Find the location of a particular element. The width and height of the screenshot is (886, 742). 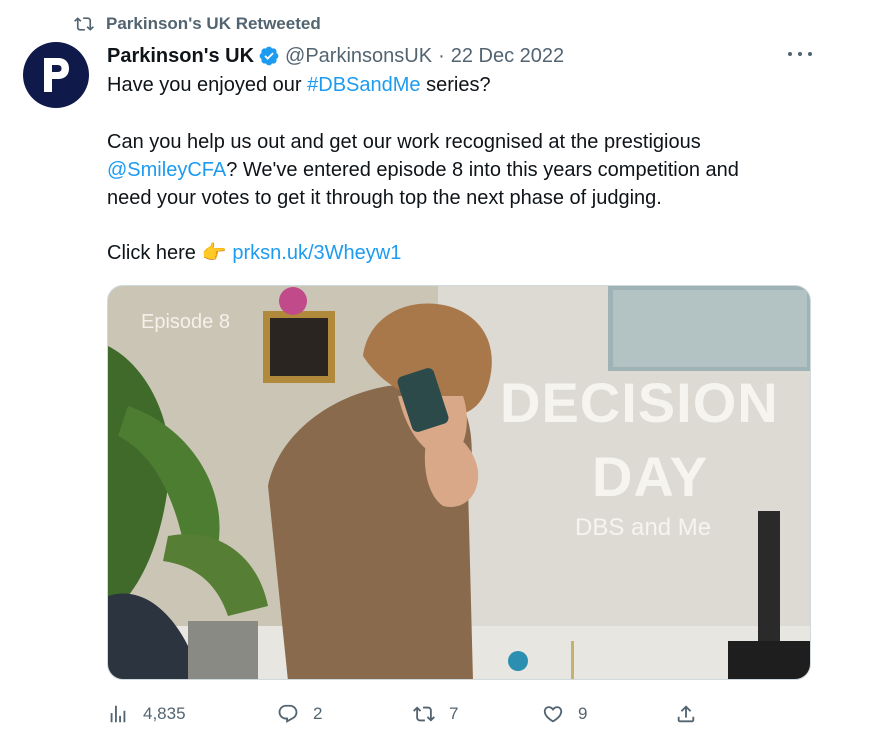

heart-icon is located at coordinates (553, 714).